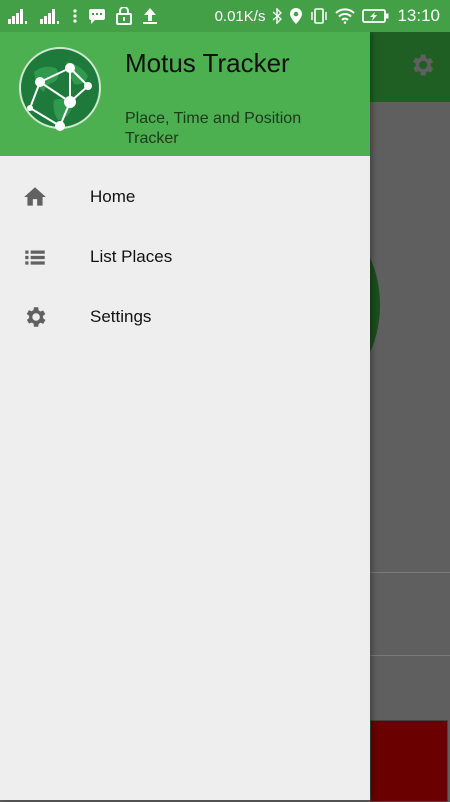 This screenshot has height=802, width=450. I want to click on wifi-icon, so click(345, 16).